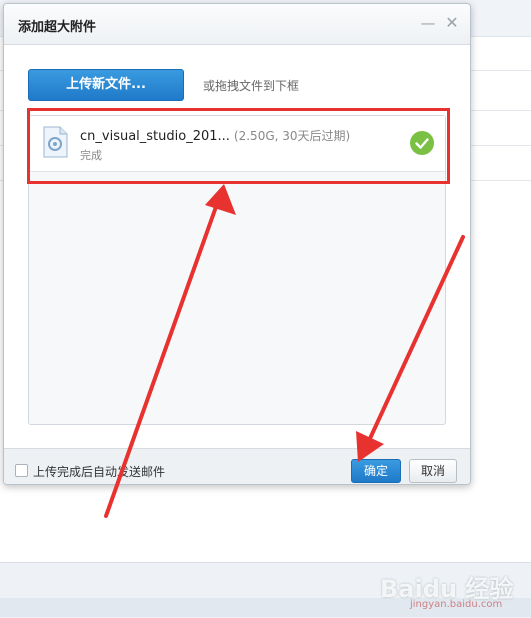  Describe the element at coordinates (251, 86) in the screenshot. I see `drag-drop-hint: 或拖拽文件到下框` at that location.